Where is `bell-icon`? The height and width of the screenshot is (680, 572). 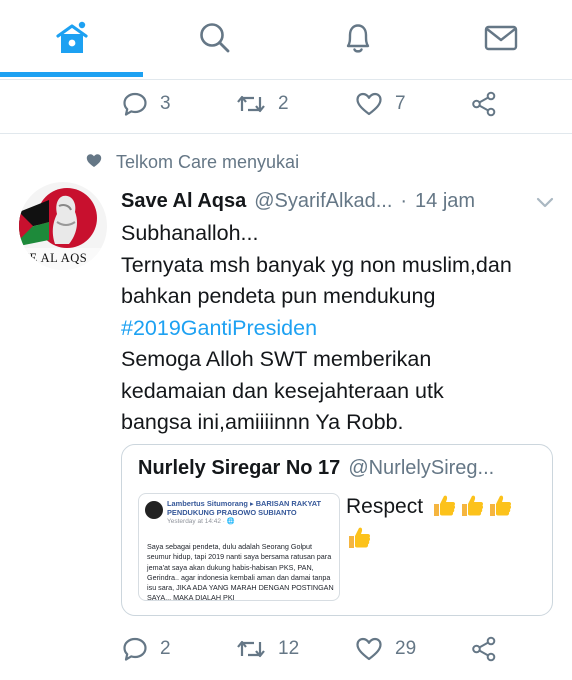 bell-icon is located at coordinates (358, 38).